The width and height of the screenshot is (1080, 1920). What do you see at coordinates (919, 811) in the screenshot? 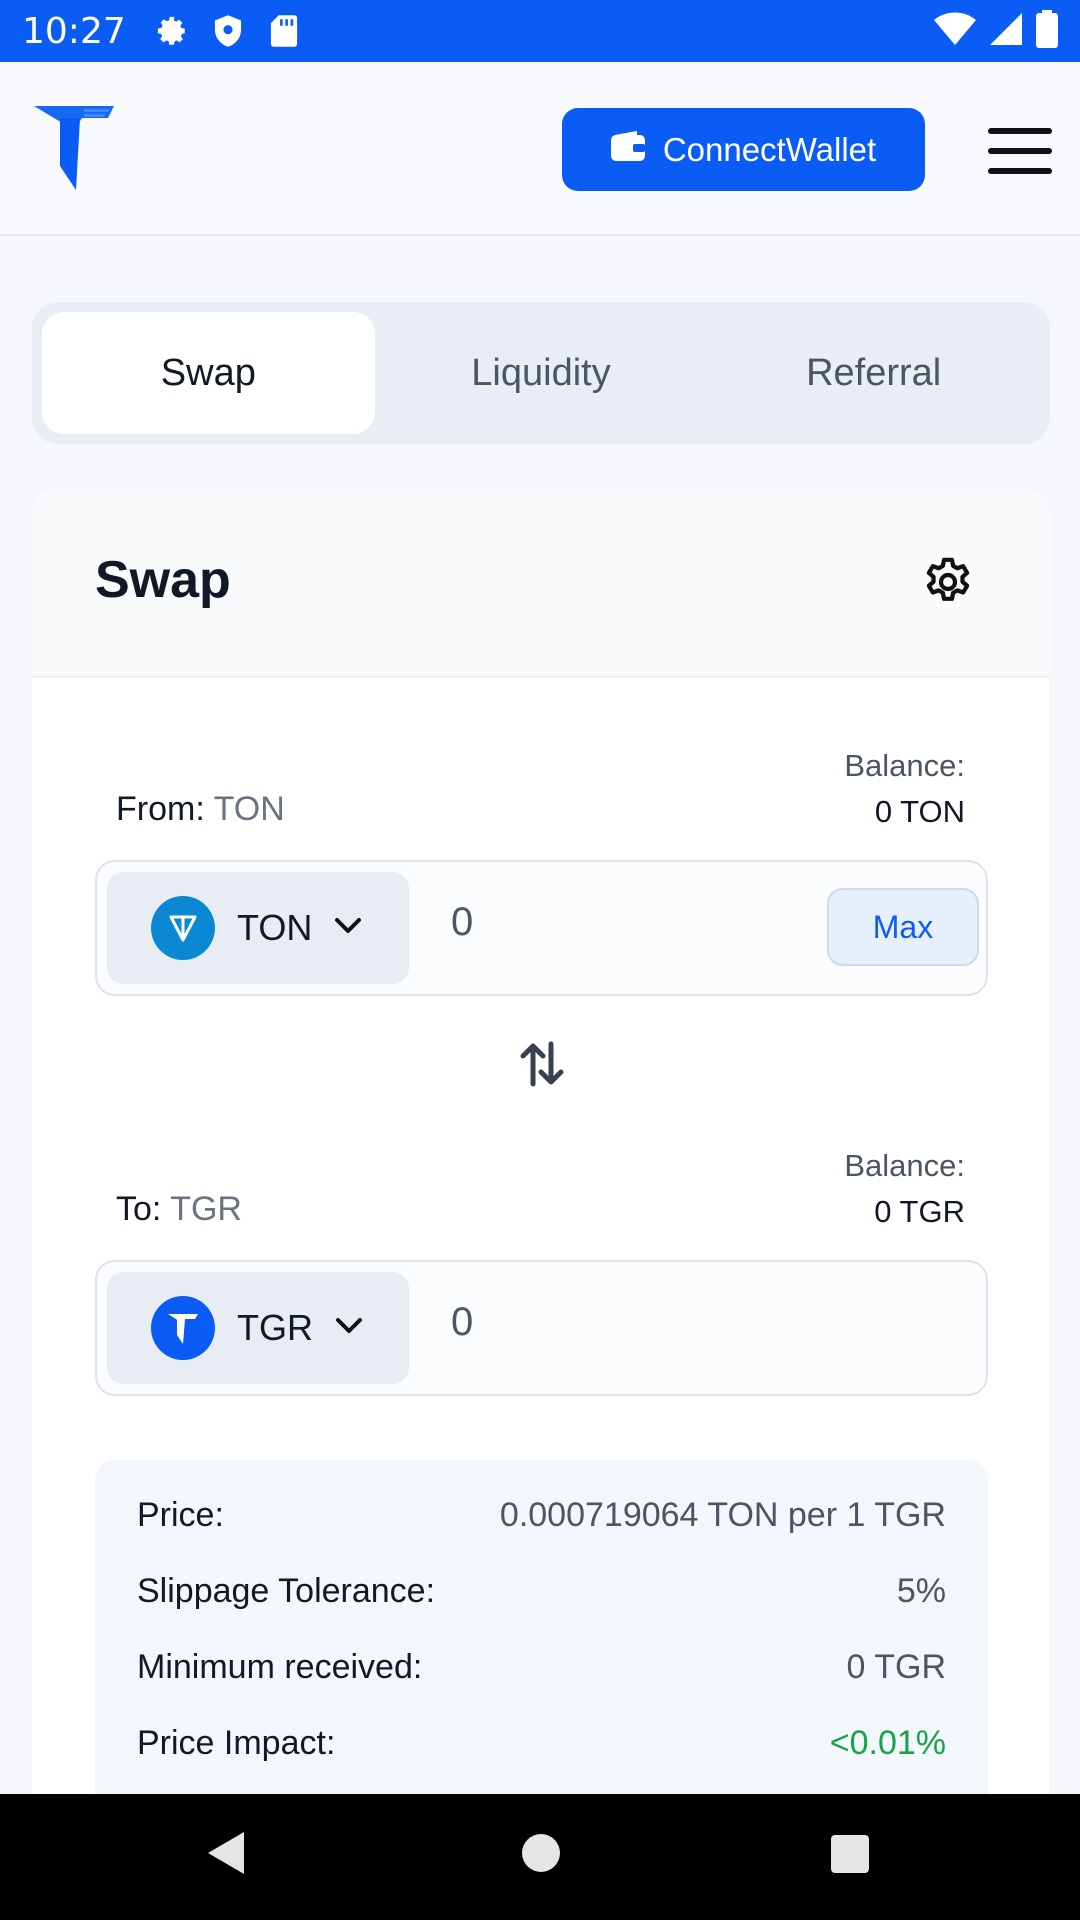
I see `from-balance-value: 0 TON` at bounding box center [919, 811].